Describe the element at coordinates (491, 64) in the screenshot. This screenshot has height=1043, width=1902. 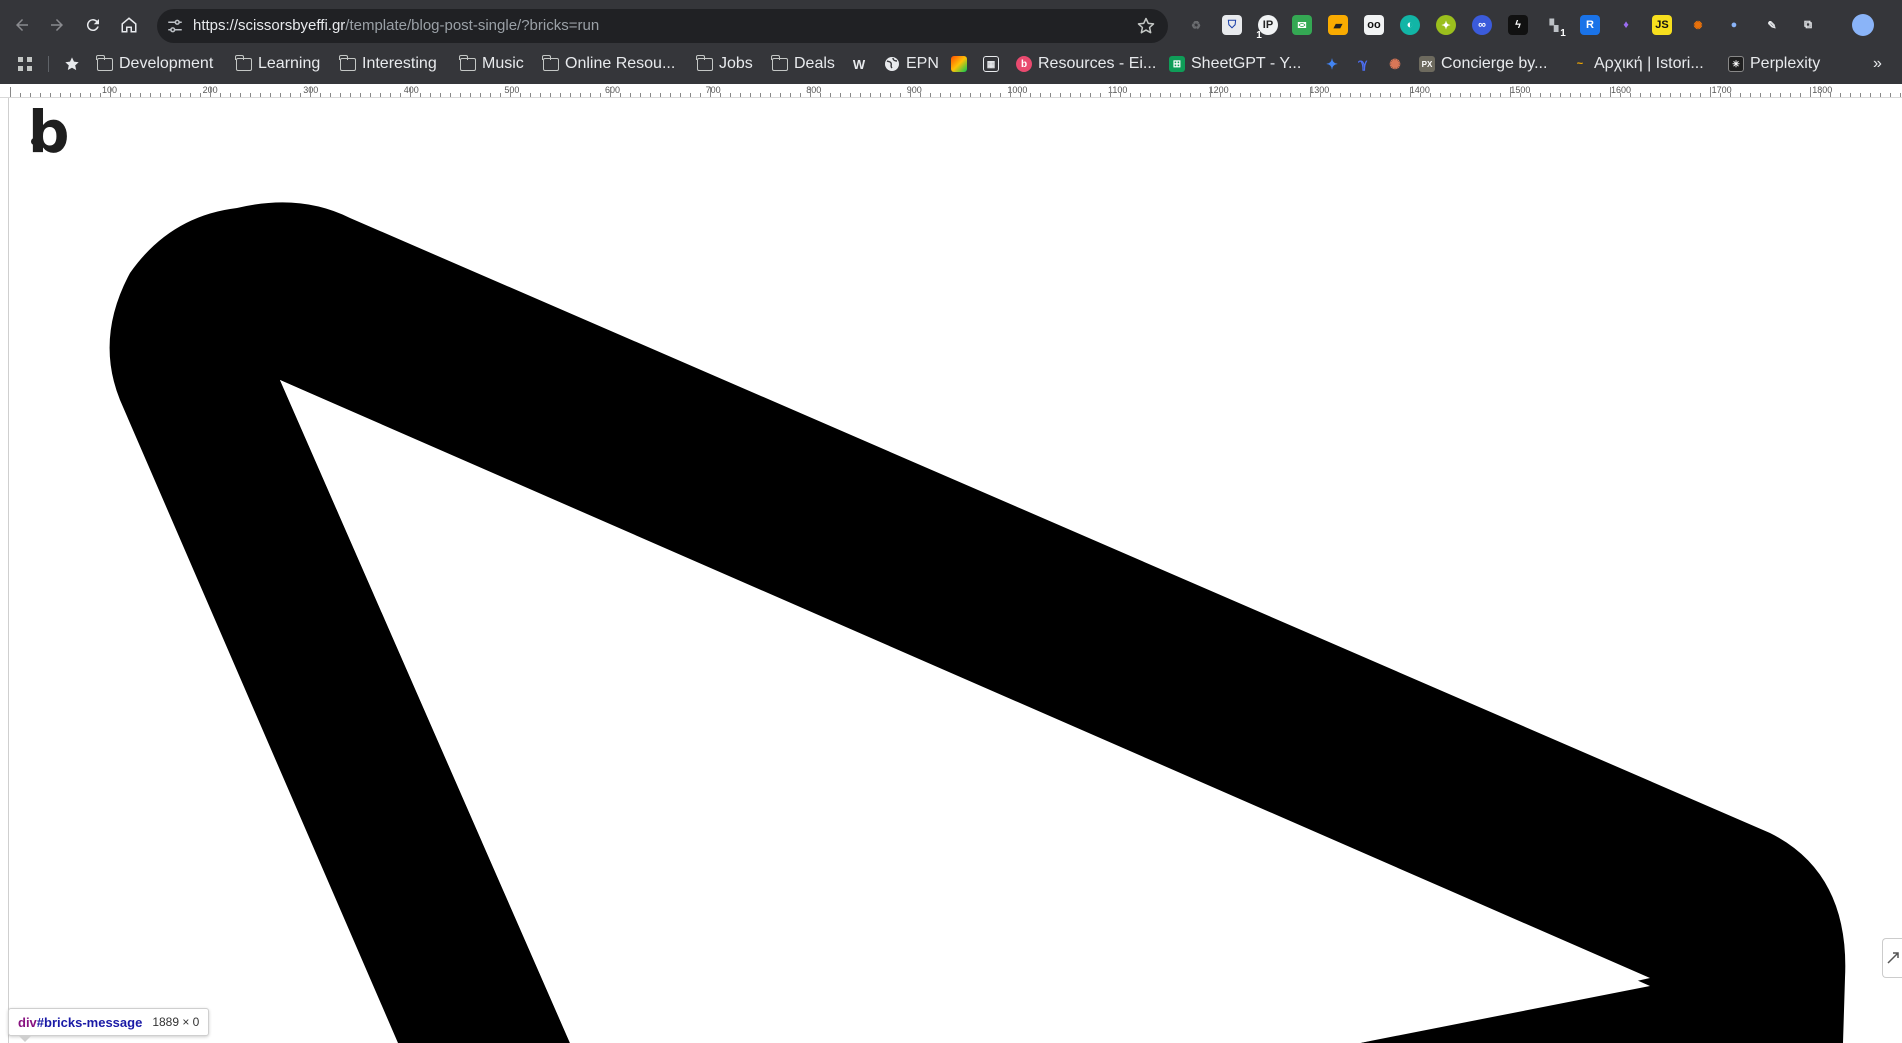
I see `bookmark-music: Music` at that location.